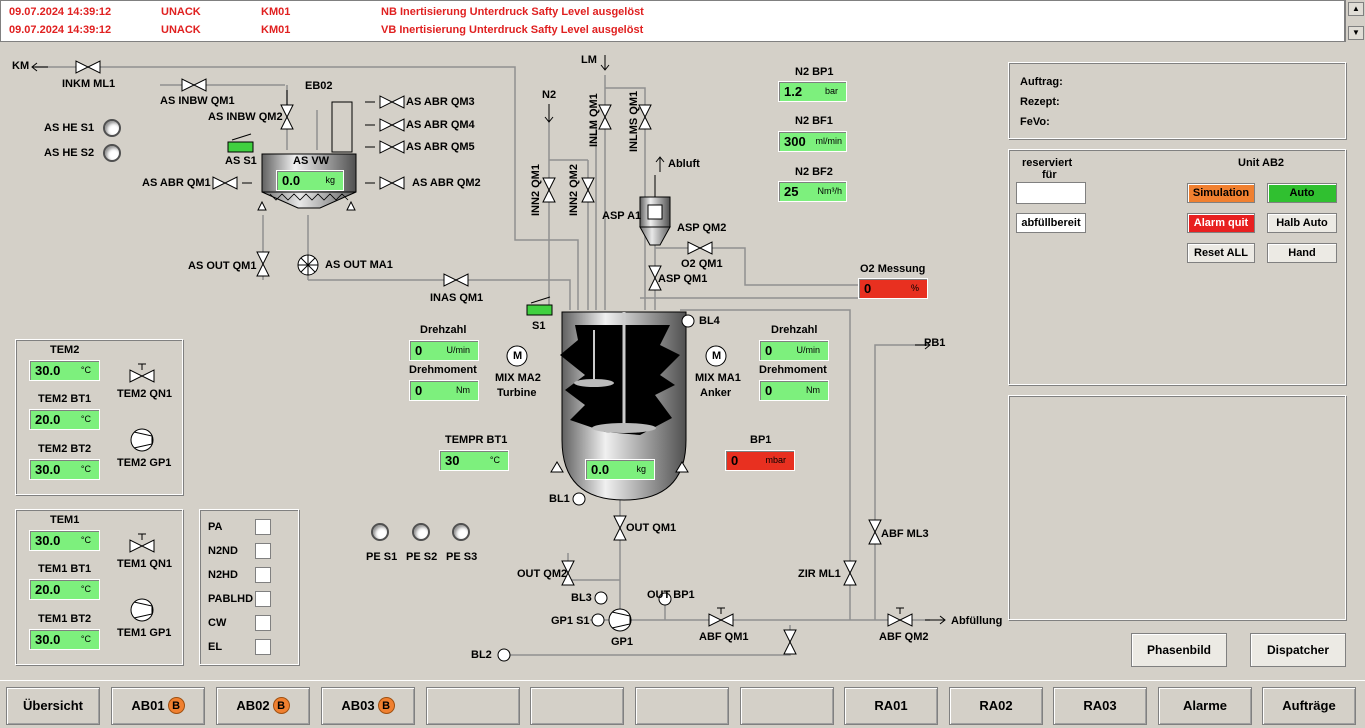 This screenshot has height=728, width=1365. I want to click on s1-label: S1, so click(539, 326).